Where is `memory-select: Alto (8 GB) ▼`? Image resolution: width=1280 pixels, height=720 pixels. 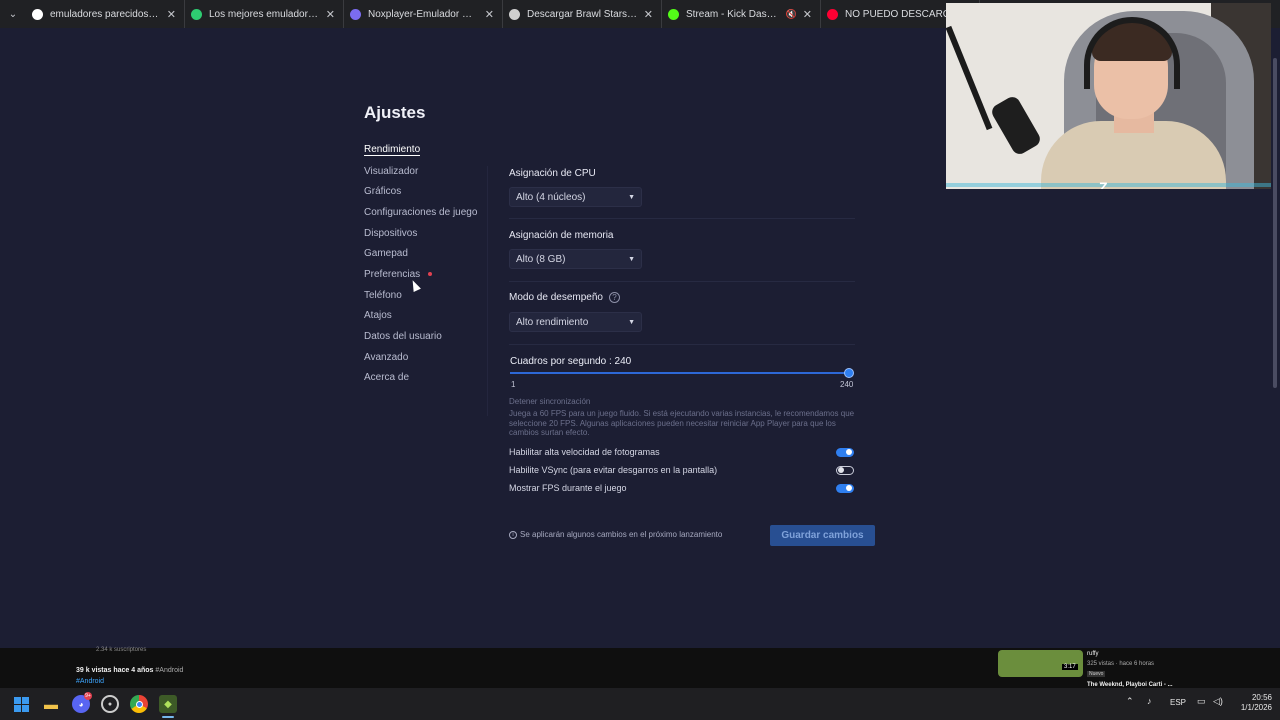 memory-select: Alto (8 GB) ▼ is located at coordinates (575, 259).